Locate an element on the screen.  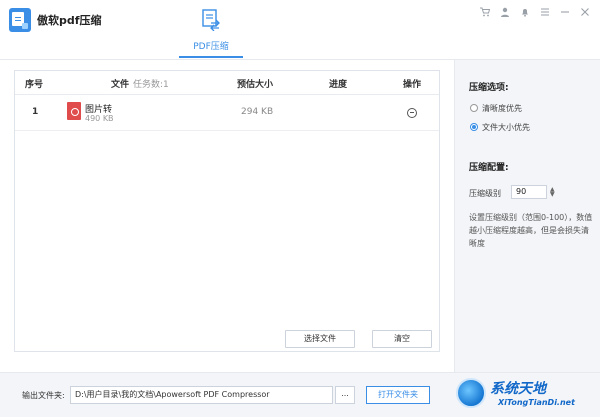
header-file: 文件 任务数:1 is located at coordinates (140, 83).